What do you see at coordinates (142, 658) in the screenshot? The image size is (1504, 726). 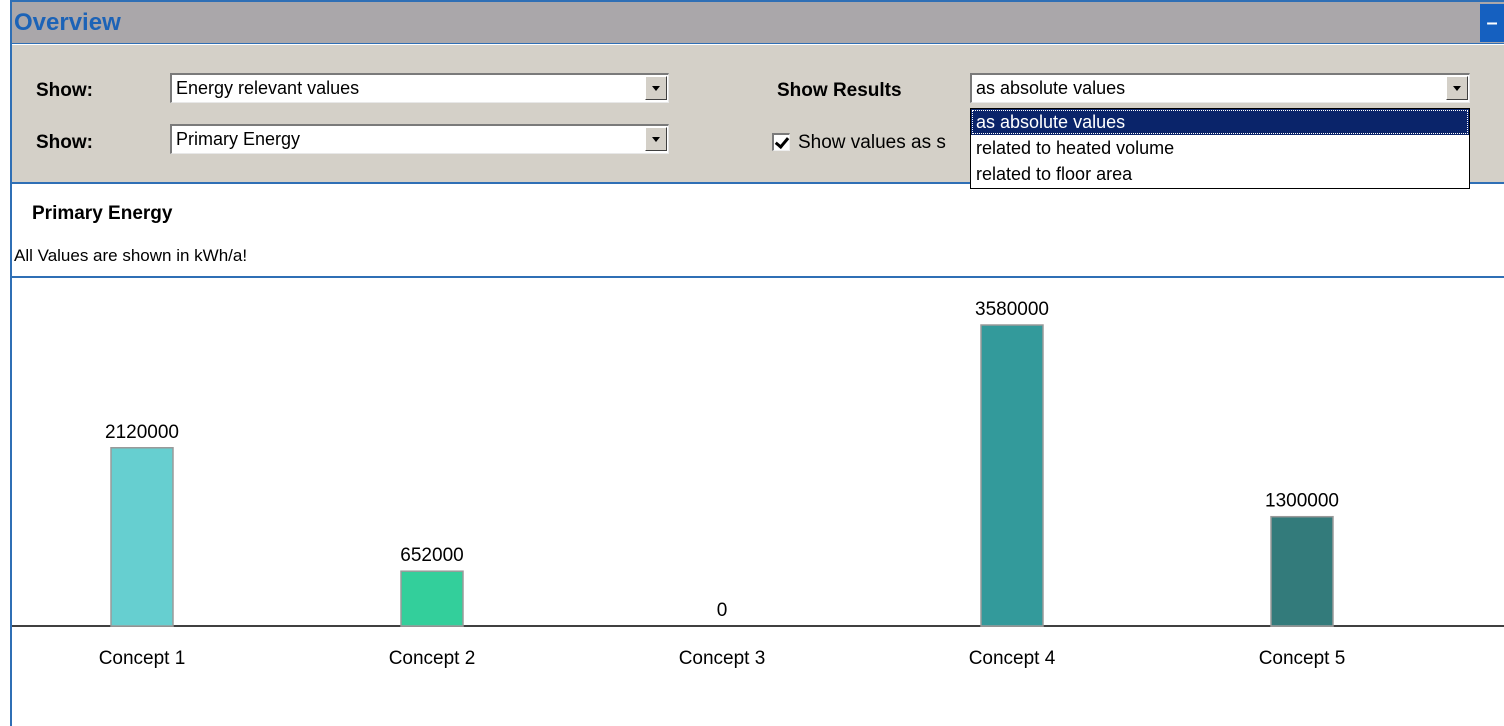 I see `category-label-1: Concept 1` at bounding box center [142, 658].